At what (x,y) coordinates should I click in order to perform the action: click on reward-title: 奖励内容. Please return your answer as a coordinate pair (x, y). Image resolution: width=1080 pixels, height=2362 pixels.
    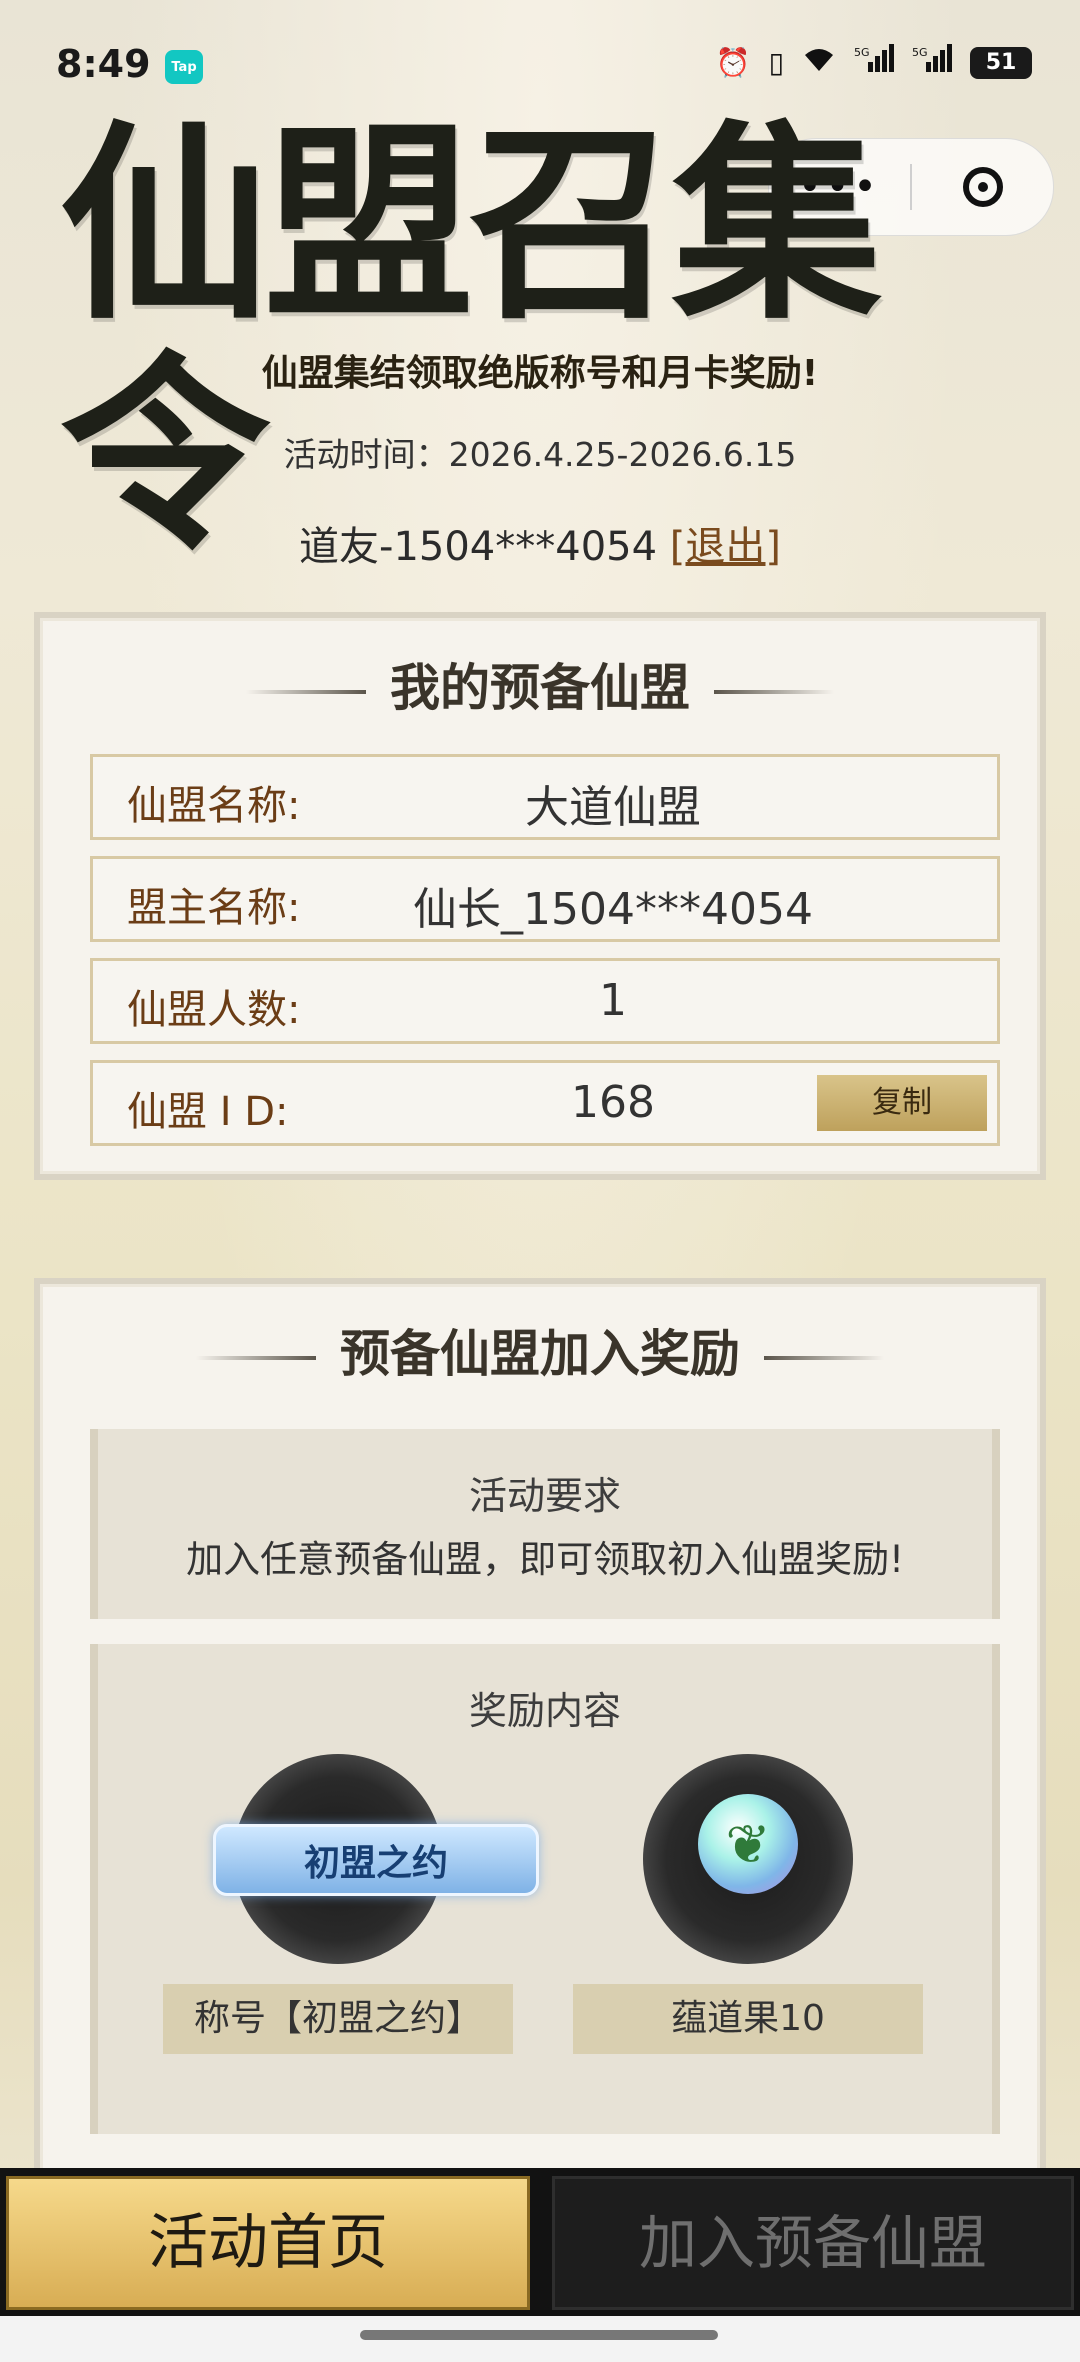
    Looking at the image, I should click on (544, 1711).